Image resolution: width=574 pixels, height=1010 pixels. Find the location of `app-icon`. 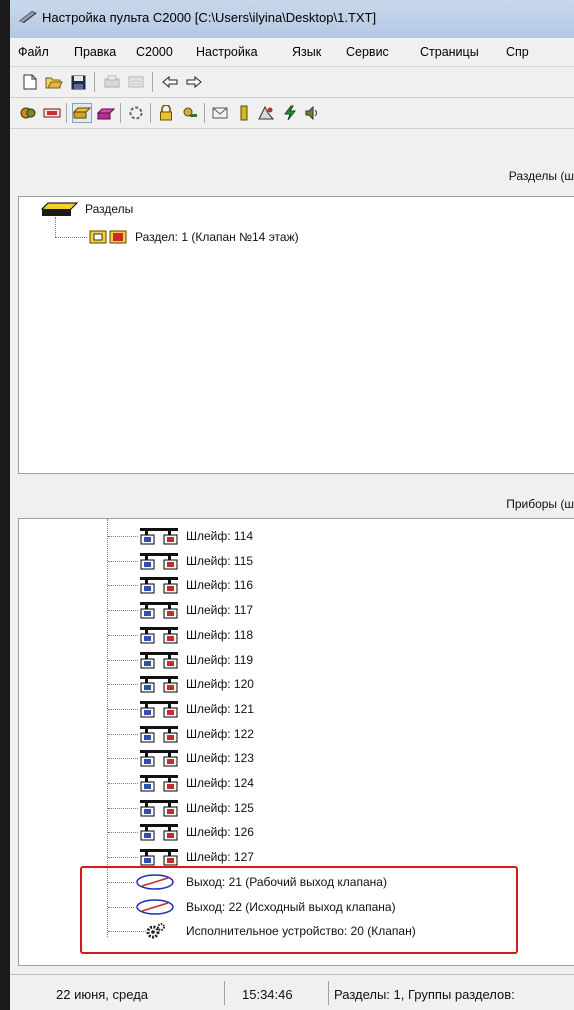

app-icon is located at coordinates (28, 17).